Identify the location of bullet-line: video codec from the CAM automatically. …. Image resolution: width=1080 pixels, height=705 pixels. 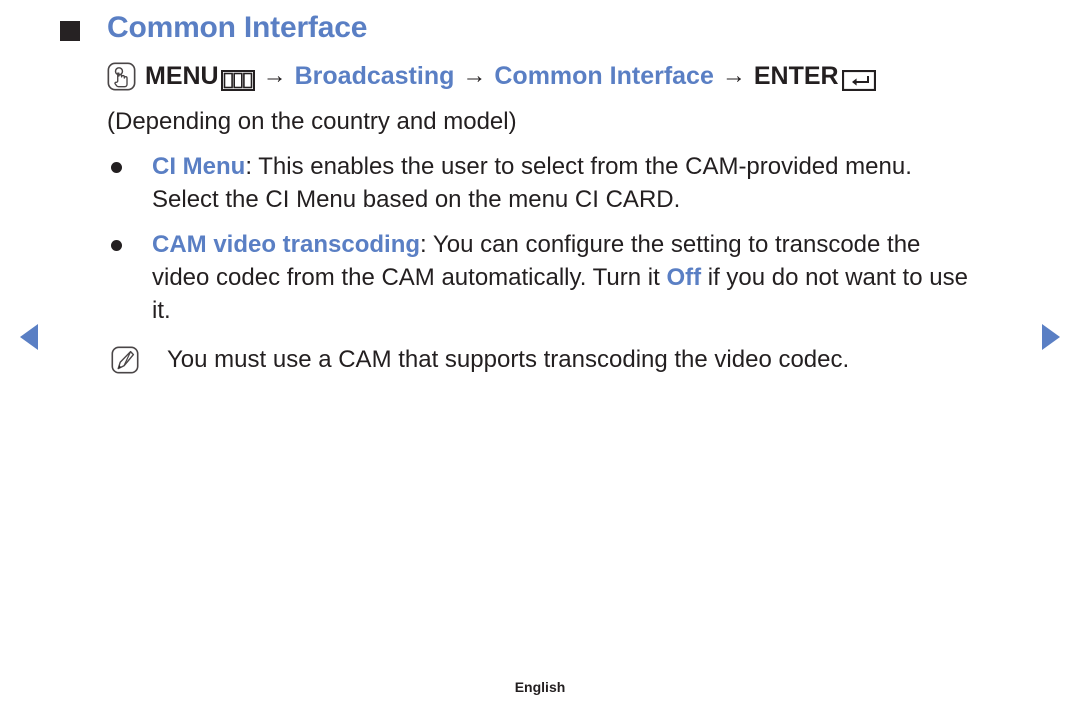
(560, 277).